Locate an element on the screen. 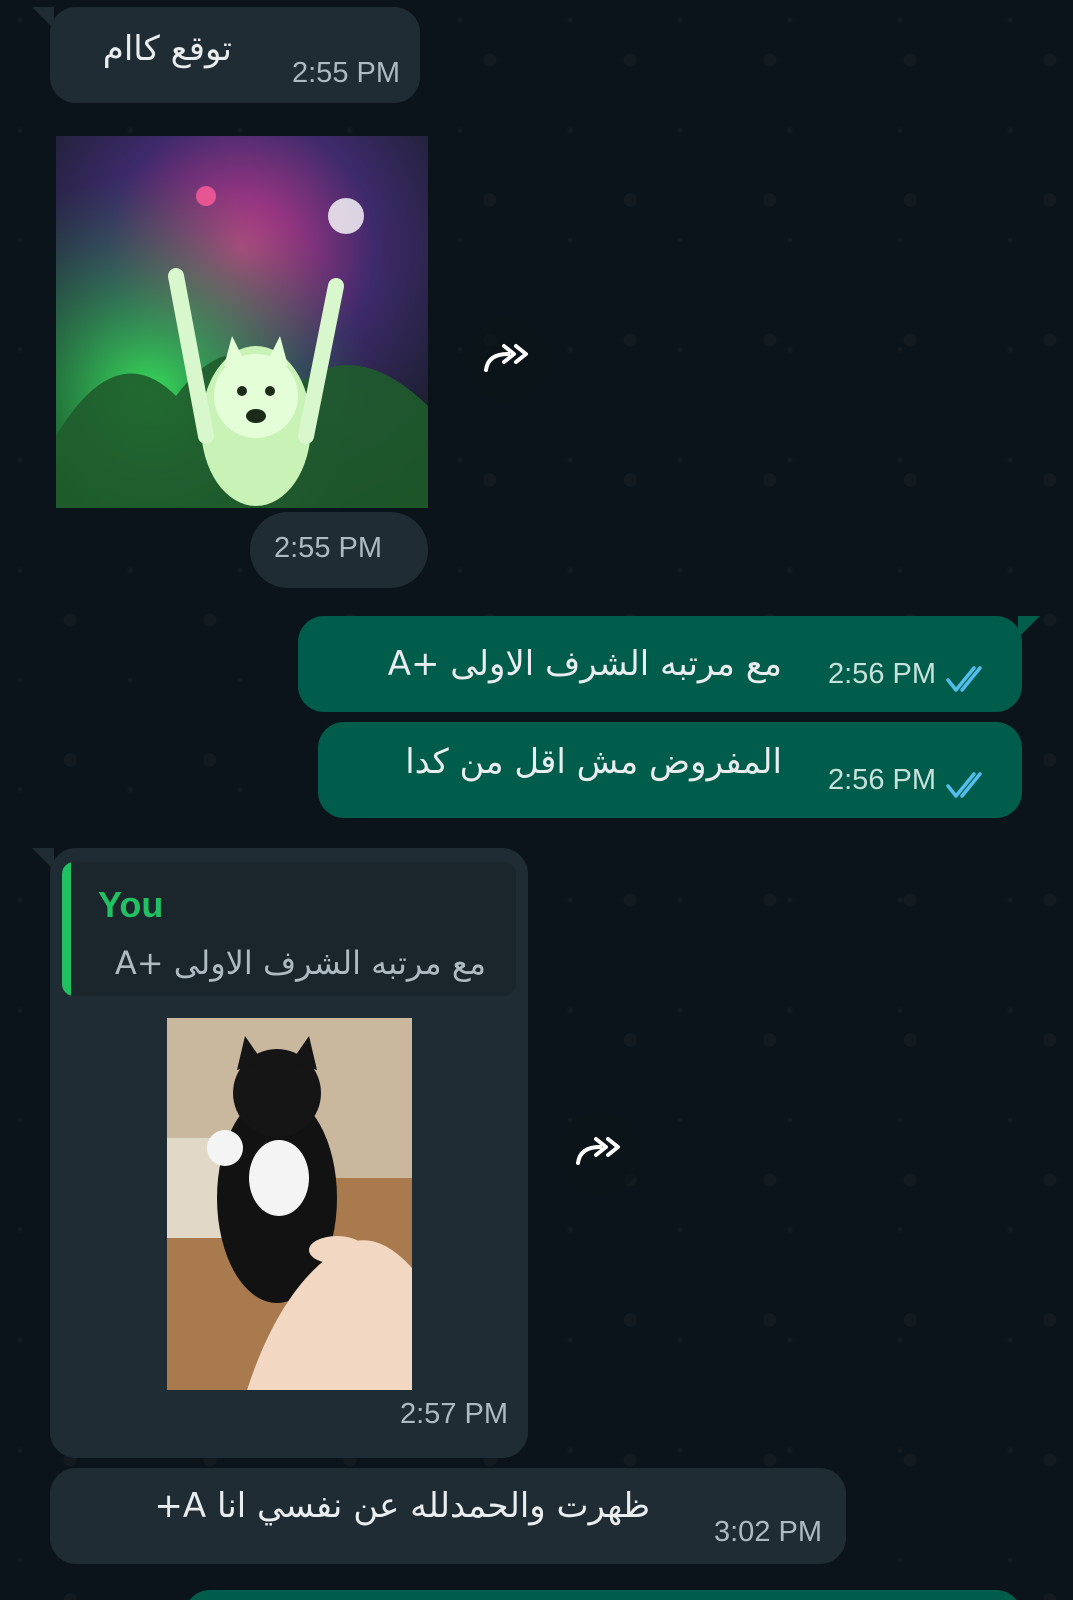 The height and width of the screenshot is (1600, 1073). cat-image is located at coordinates (289, 1204).